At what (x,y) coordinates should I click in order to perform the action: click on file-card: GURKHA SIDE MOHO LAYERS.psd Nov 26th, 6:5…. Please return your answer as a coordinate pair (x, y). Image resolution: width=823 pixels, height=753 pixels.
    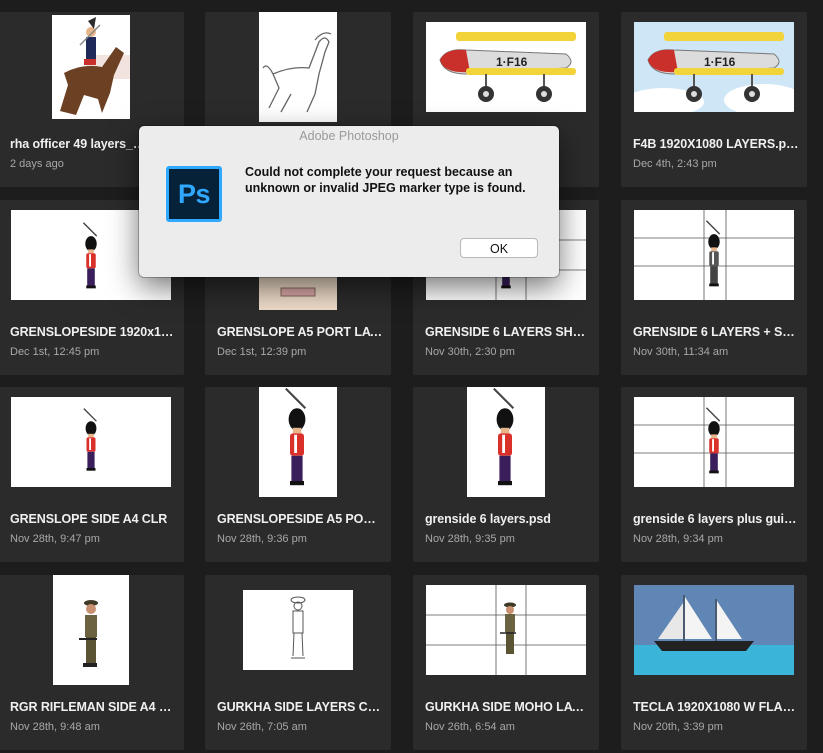
    Looking at the image, I should click on (506, 662).